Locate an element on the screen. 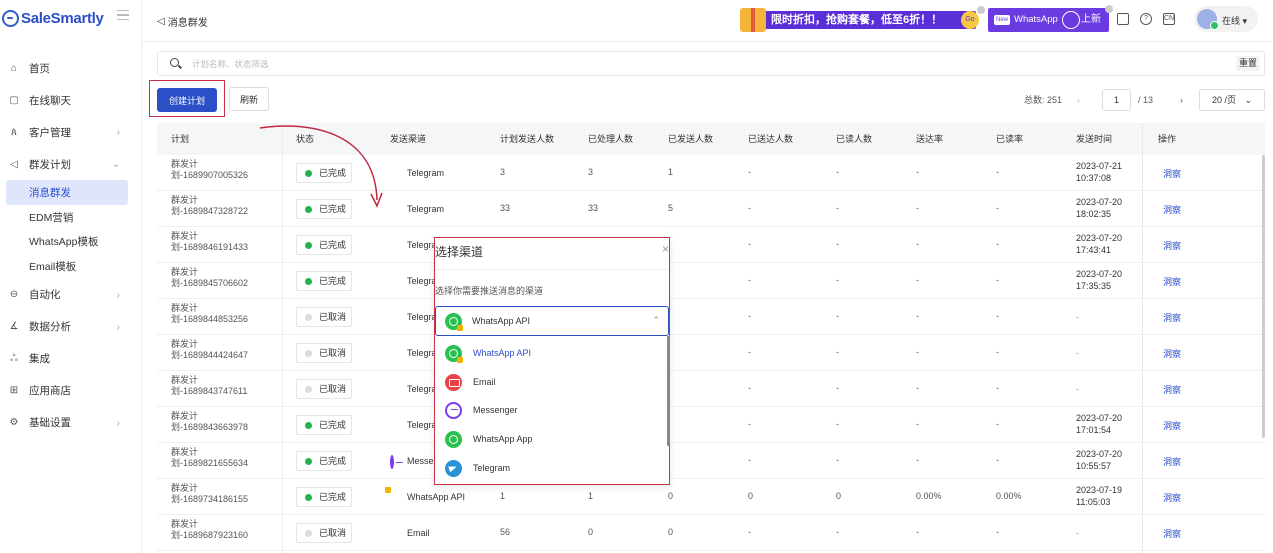  search-bar: 重置 is located at coordinates (711, 63).